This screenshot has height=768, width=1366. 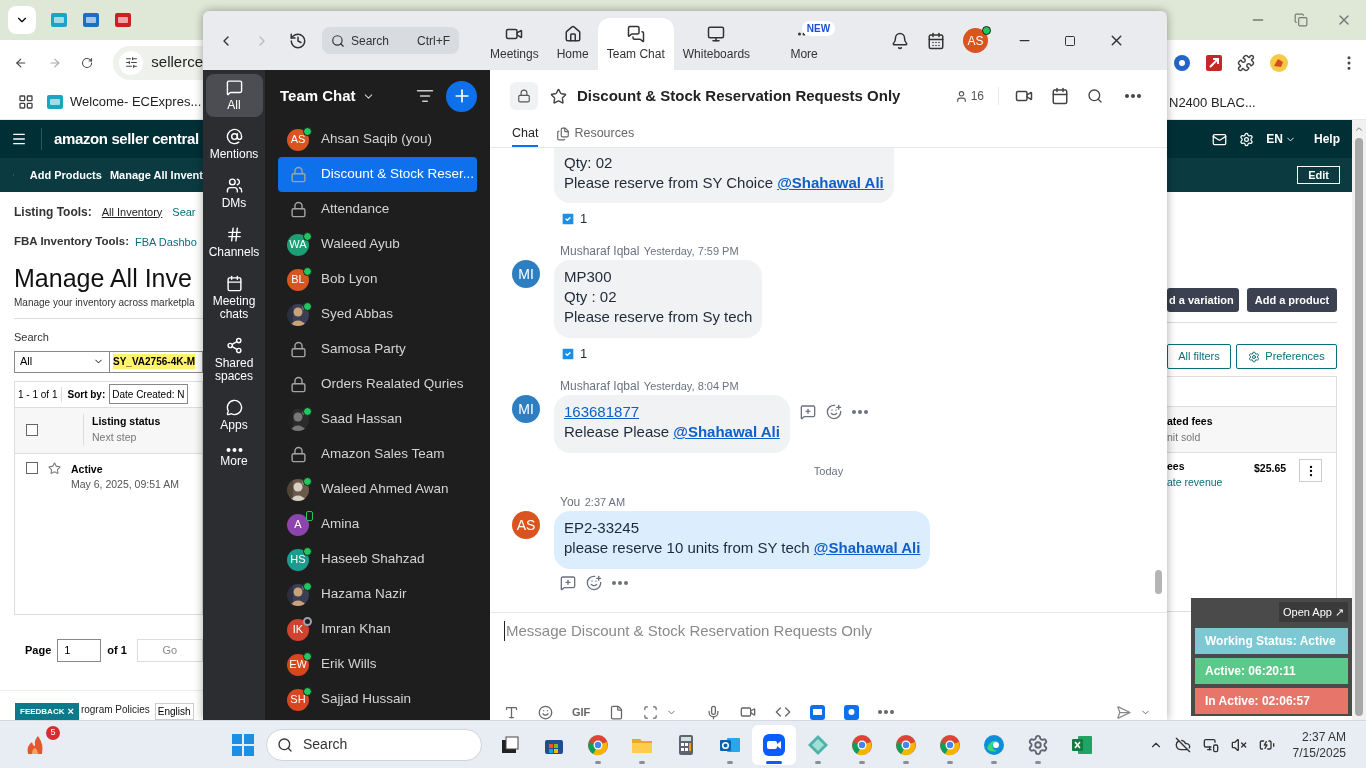 I want to click on sidebar-tab: All, so click(x=234, y=95).